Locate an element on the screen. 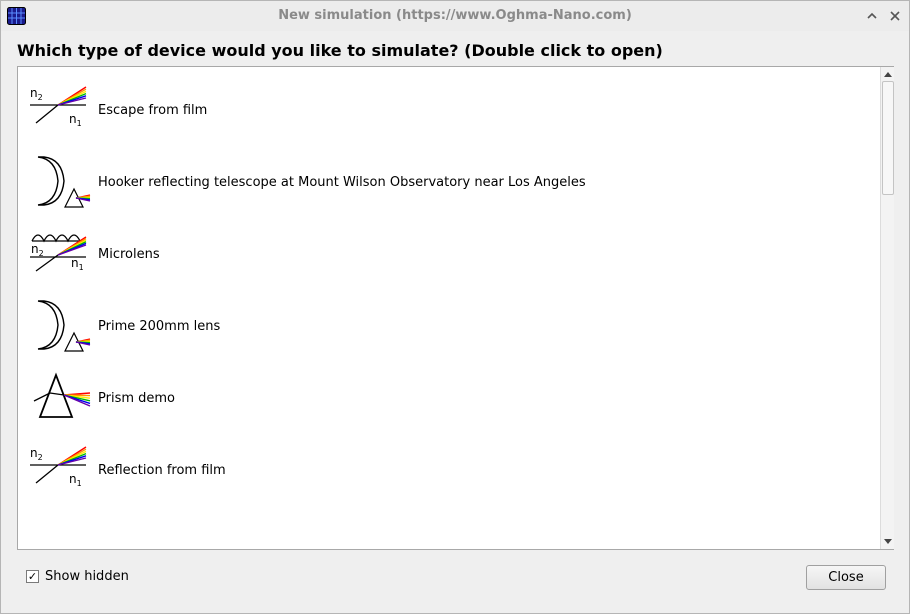  list-item: Prism demo is located at coordinates (449, 399).